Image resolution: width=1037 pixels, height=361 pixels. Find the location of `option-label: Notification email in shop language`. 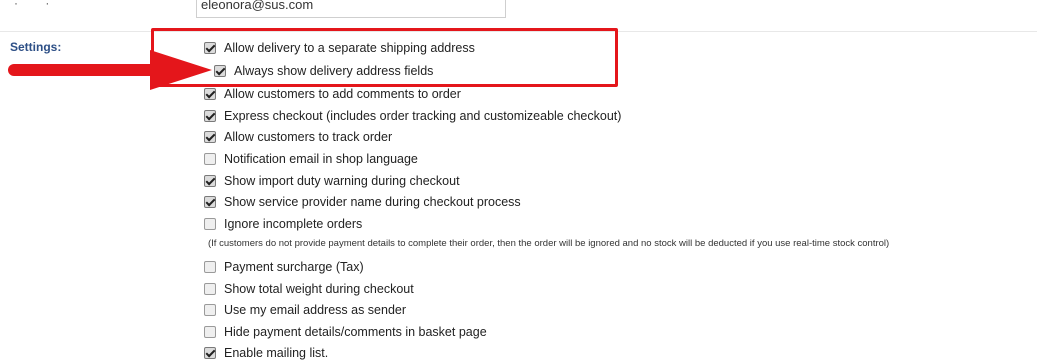

option-label: Notification email in shop language is located at coordinates (321, 159).